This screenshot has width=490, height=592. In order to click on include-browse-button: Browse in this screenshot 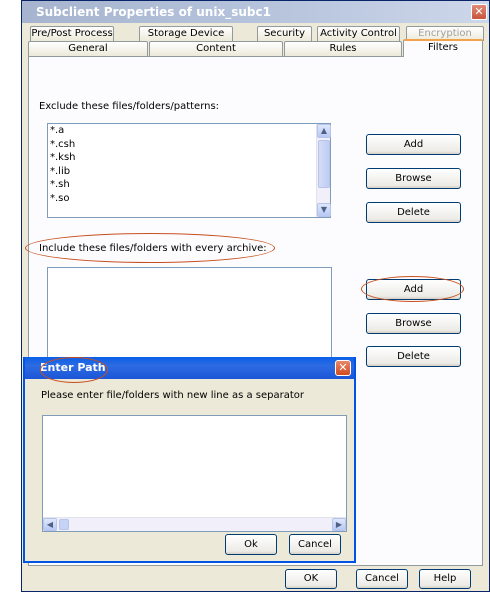, I will do `click(413, 323)`.